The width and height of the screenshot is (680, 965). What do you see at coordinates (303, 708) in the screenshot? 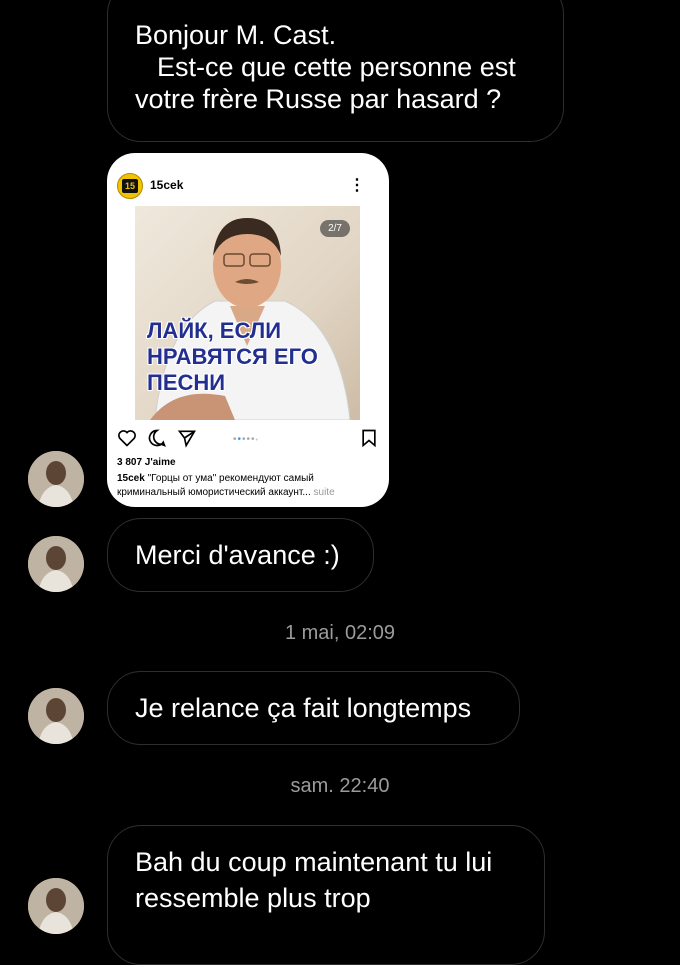
I see `message-text: Je relance ça fait longtemps` at bounding box center [303, 708].